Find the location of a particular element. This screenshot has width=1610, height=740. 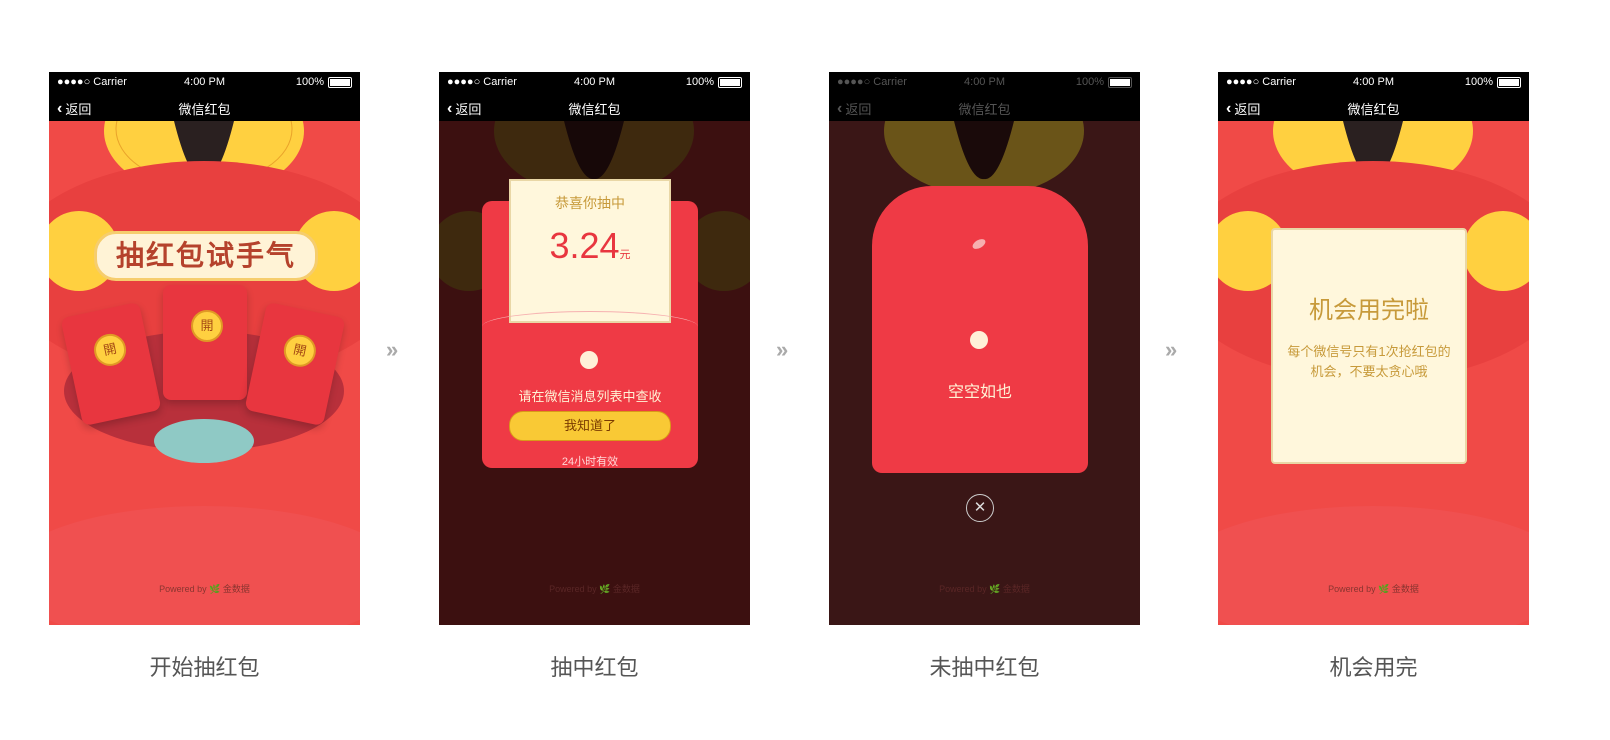

open-seal-right: 開 is located at coordinates (299, 350).